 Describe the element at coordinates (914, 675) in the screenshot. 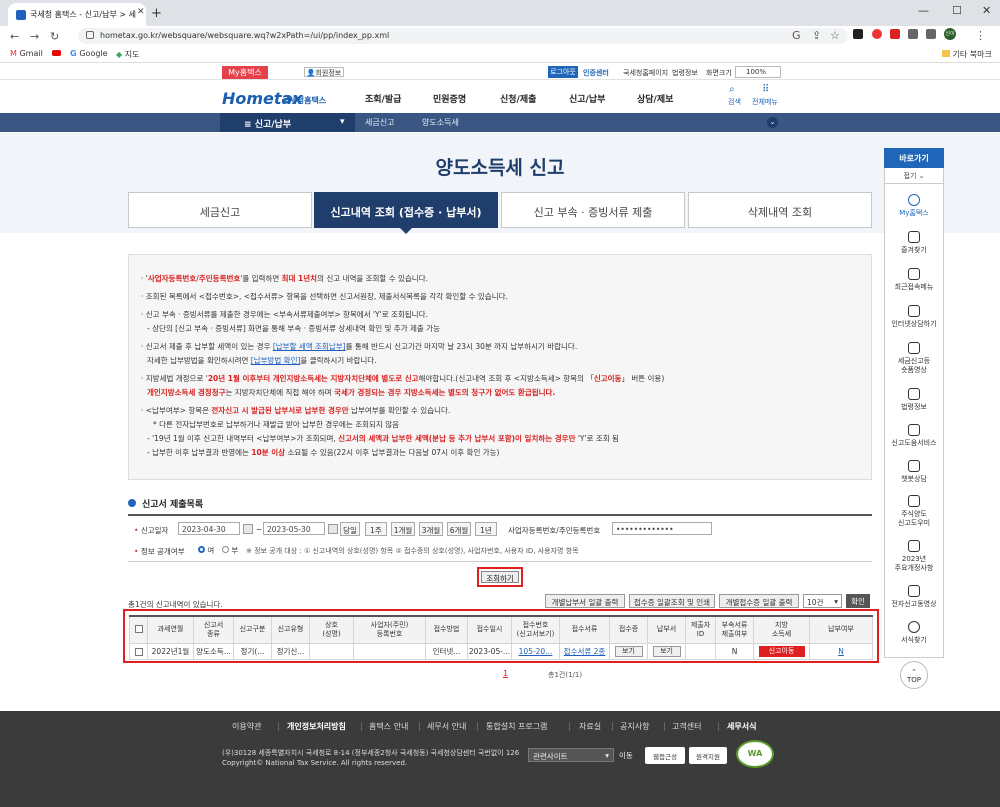

I see `top-button: ⌃ TOP` at that location.